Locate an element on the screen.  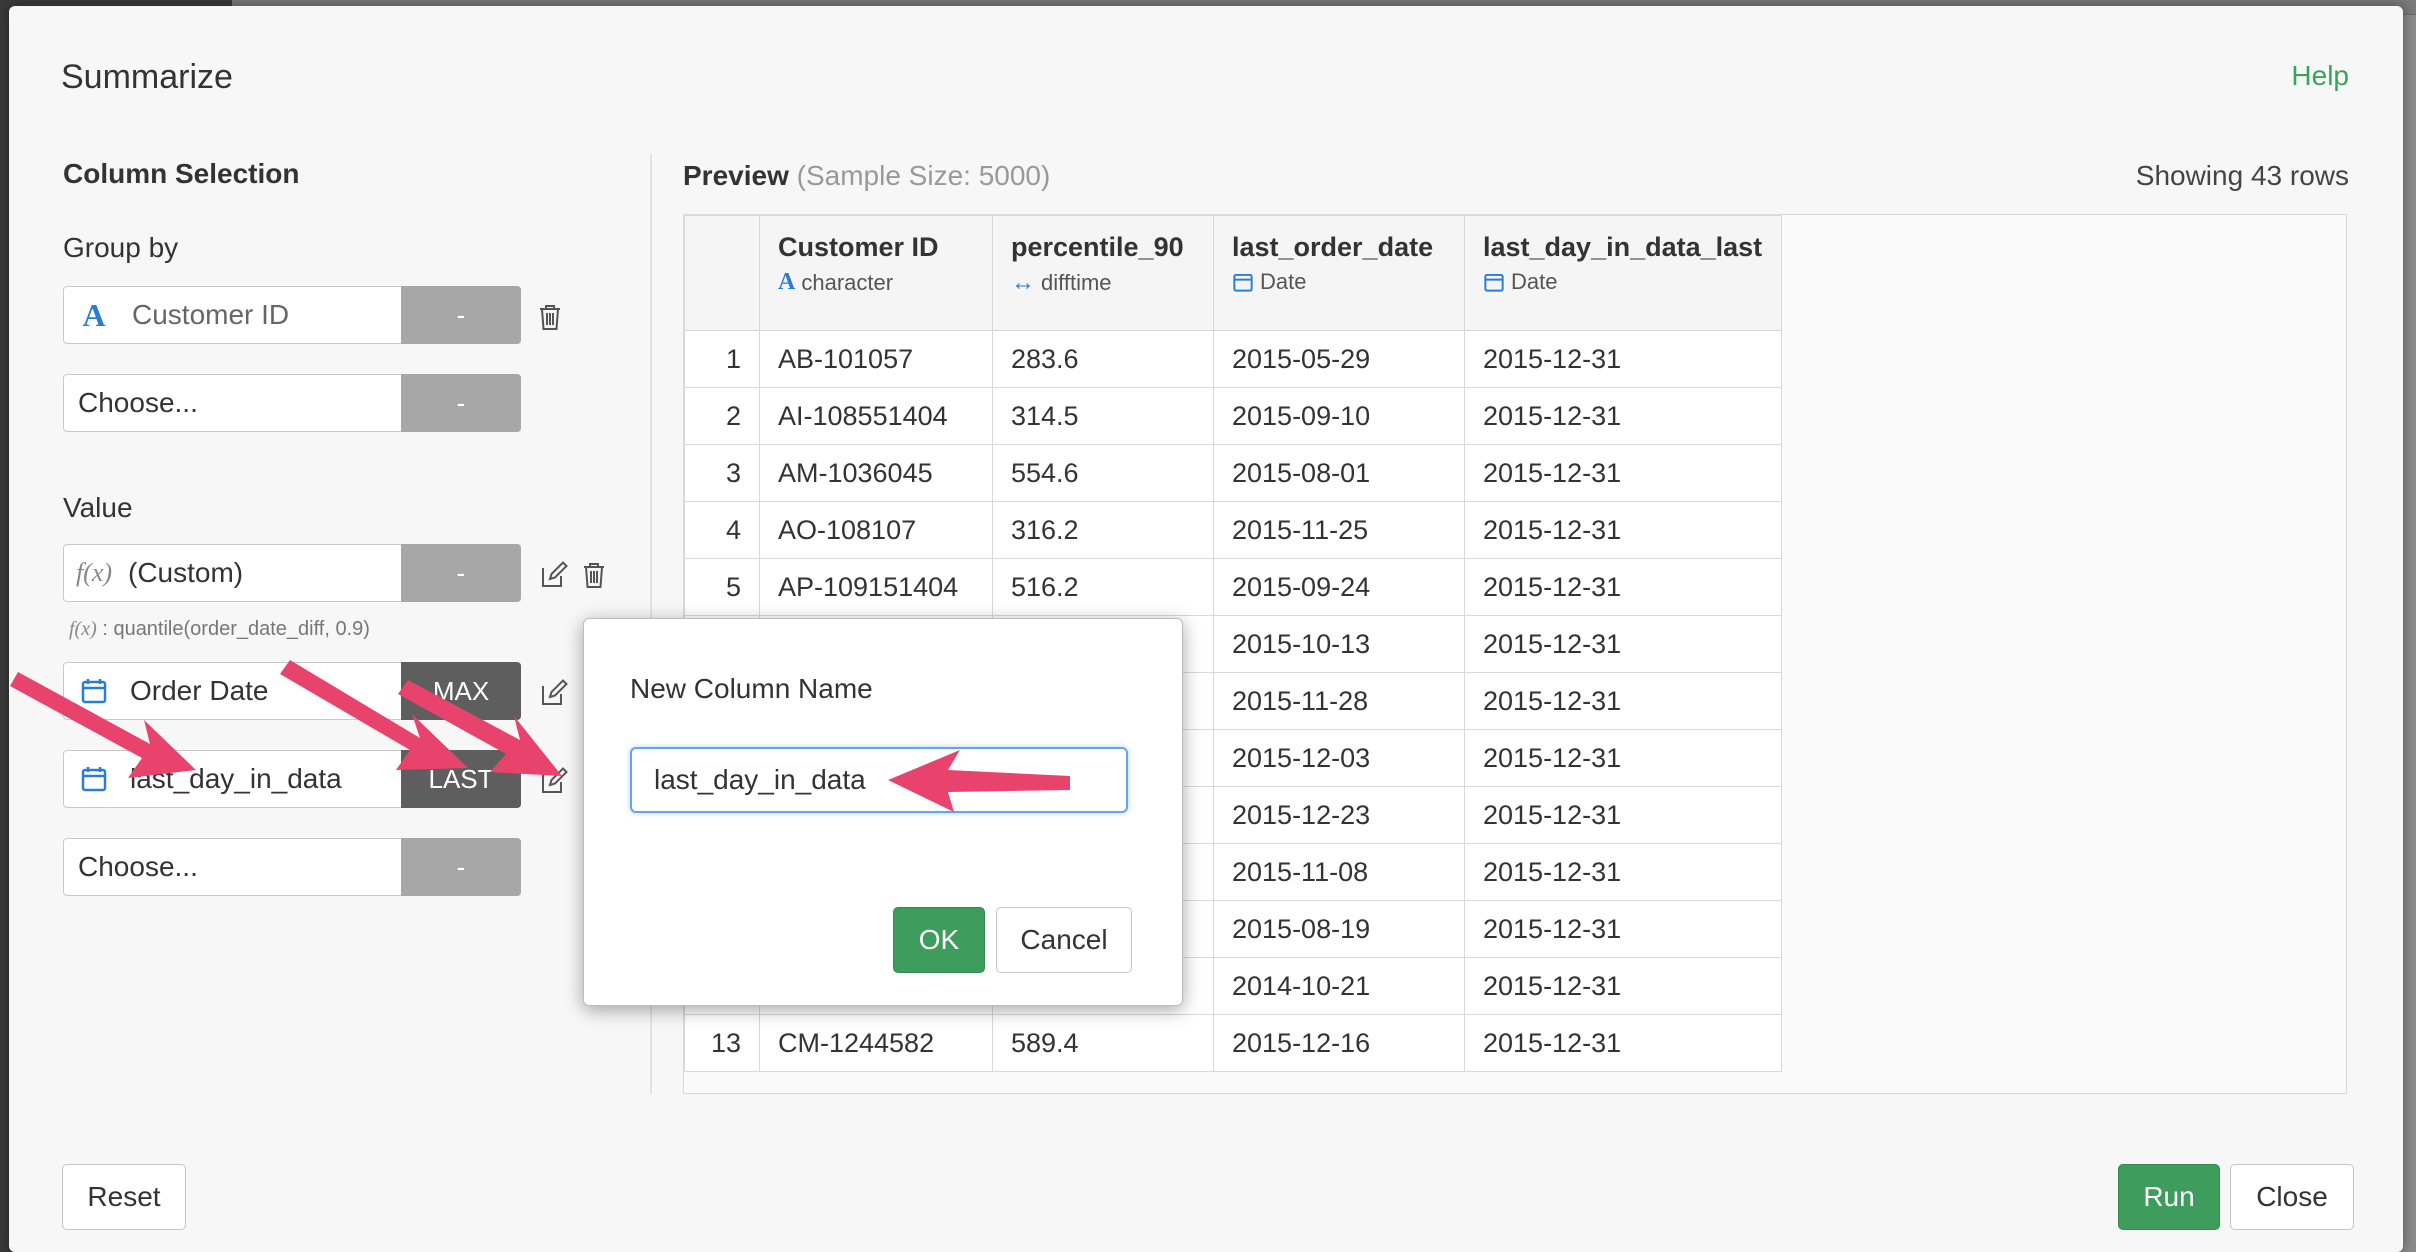
table-cell: 2015-11-08 is located at coordinates (1339, 872).